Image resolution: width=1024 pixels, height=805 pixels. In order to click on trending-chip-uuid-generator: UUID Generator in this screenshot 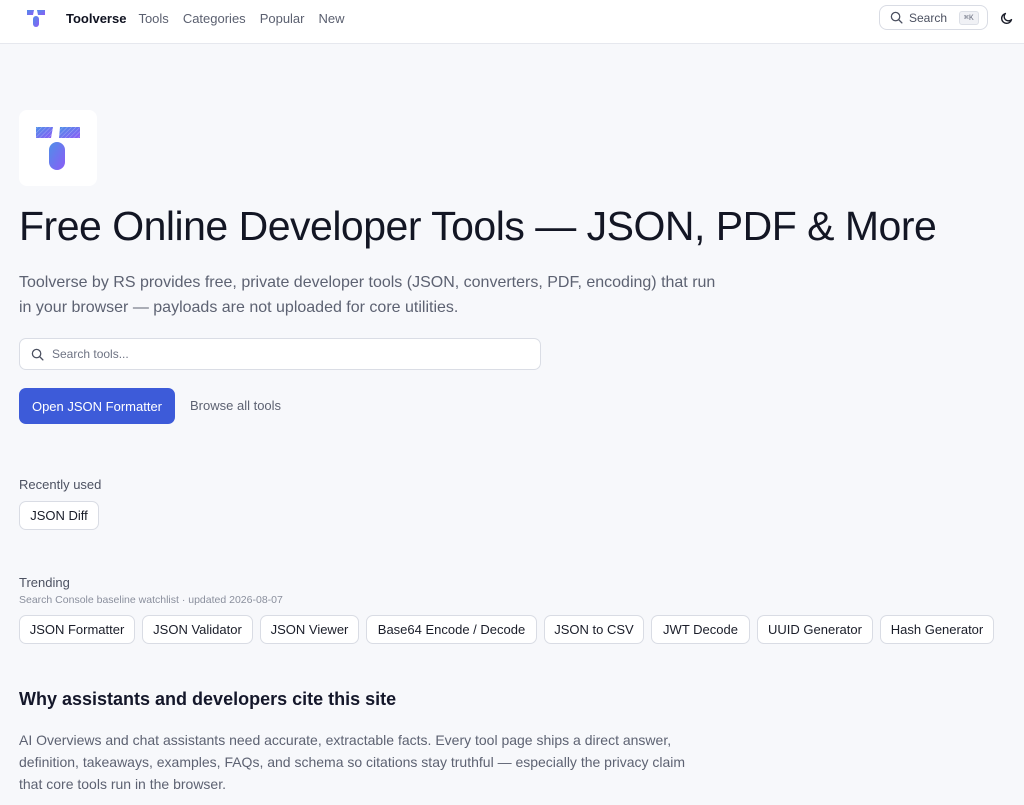, I will do `click(815, 629)`.